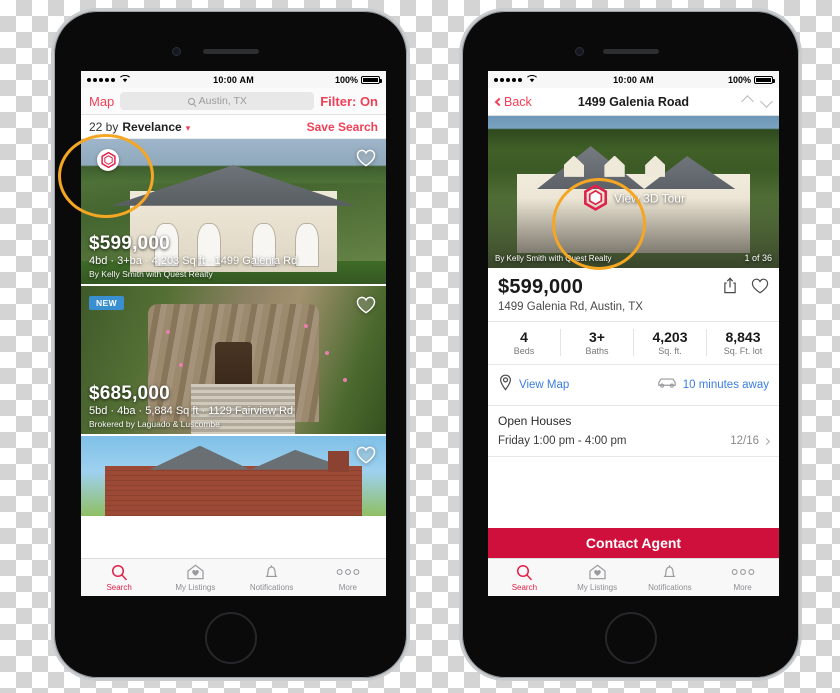 Image resolution: width=840 pixels, height=693 pixels. Describe the element at coordinates (499, 101) in the screenshot. I see `chevron-left-icon` at that location.